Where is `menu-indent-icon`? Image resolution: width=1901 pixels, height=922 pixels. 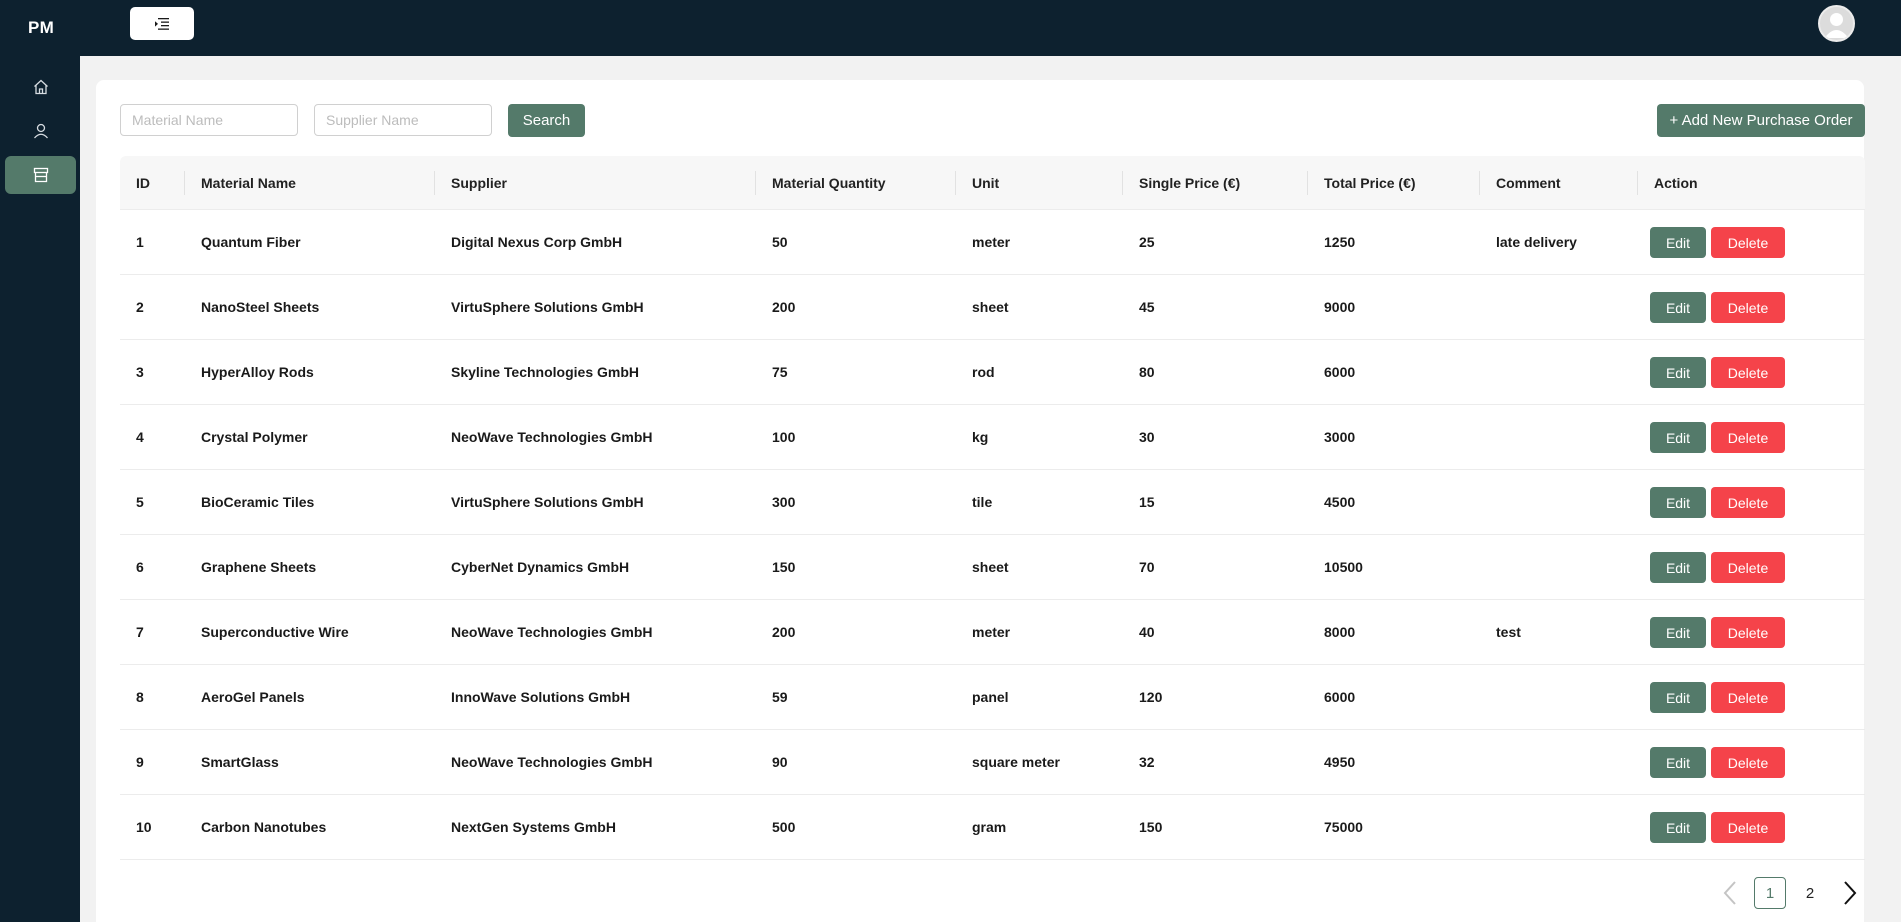 menu-indent-icon is located at coordinates (162, 23).